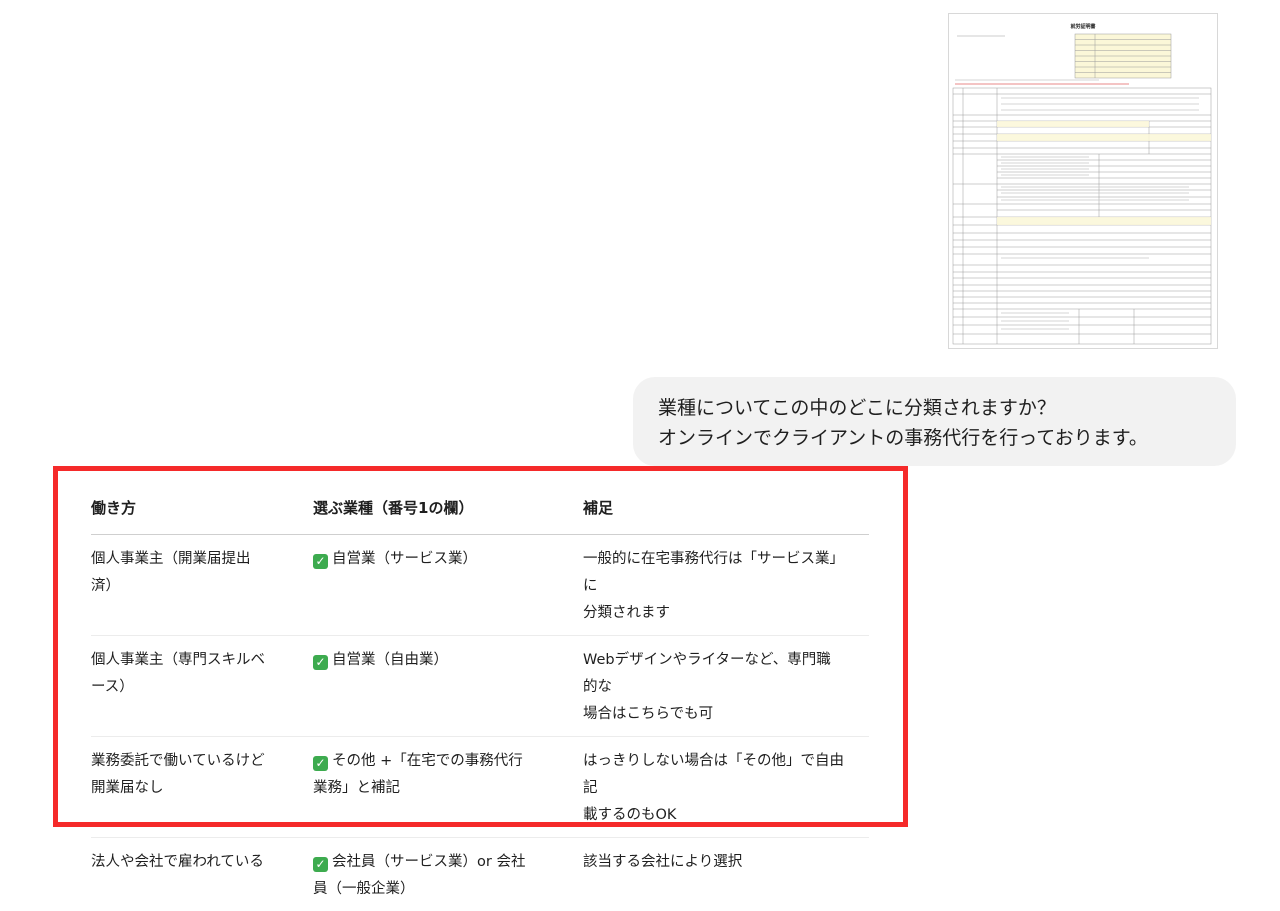 This screenshot has height=911, width=1280. I want to click on column-header-note: 補足, so click(726, 511).